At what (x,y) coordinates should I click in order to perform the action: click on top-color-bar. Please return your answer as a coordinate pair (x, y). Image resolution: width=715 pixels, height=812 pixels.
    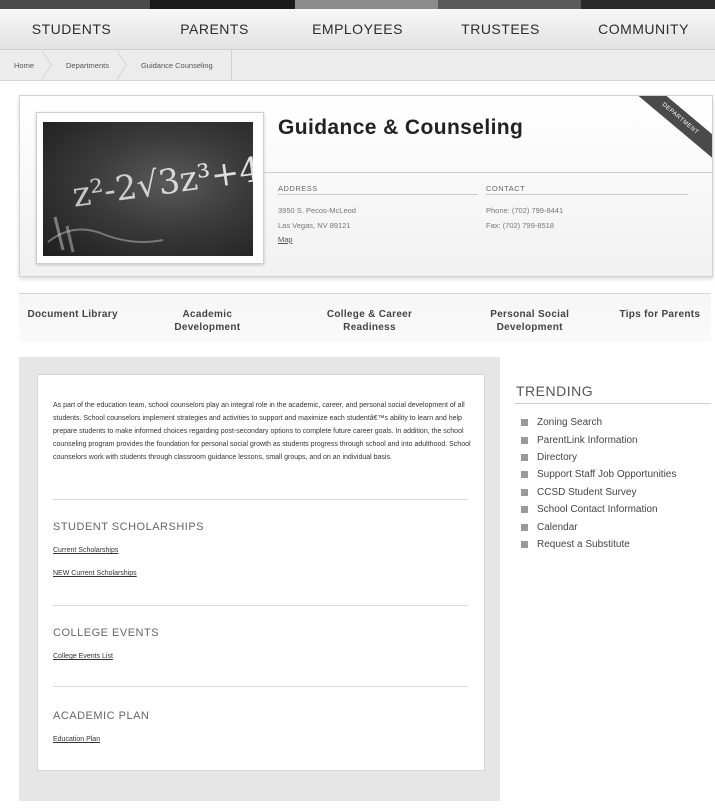
    Looking at the image, I should click on (357, 4).